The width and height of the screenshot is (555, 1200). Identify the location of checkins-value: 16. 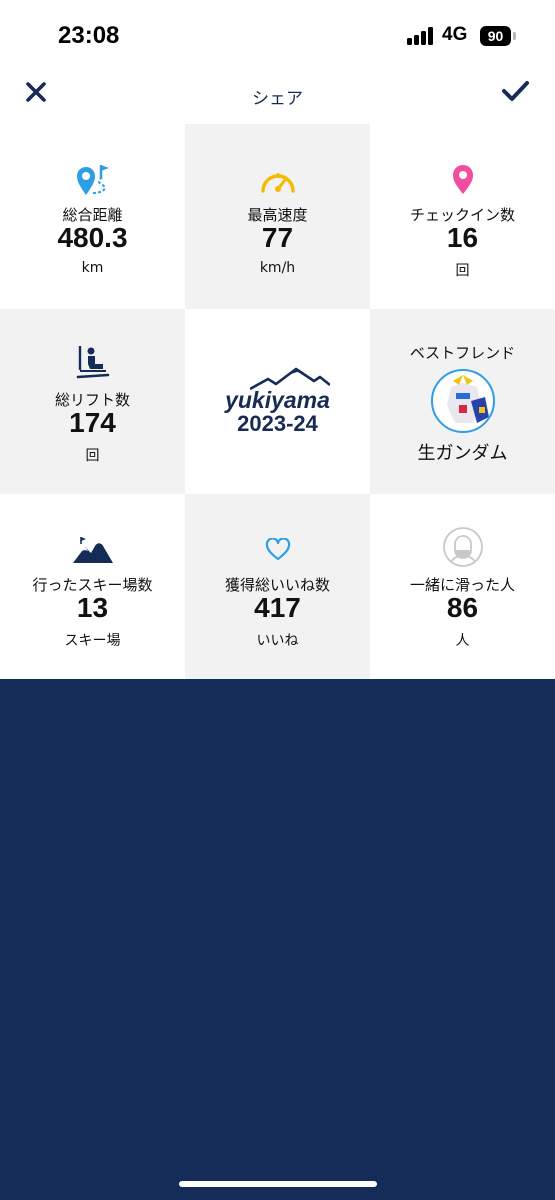
(462, 237).